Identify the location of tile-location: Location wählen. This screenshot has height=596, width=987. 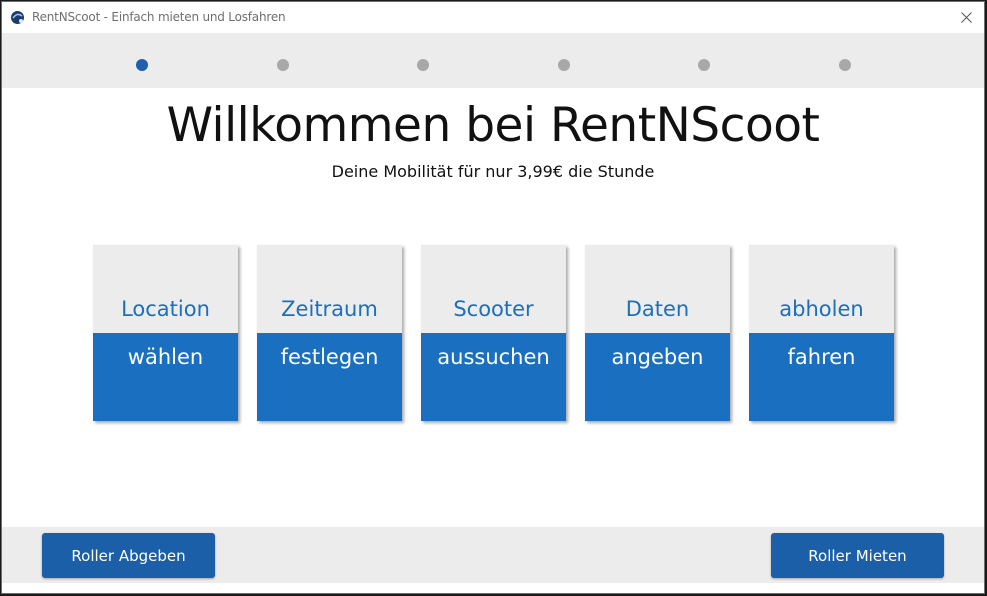
(165, 333).